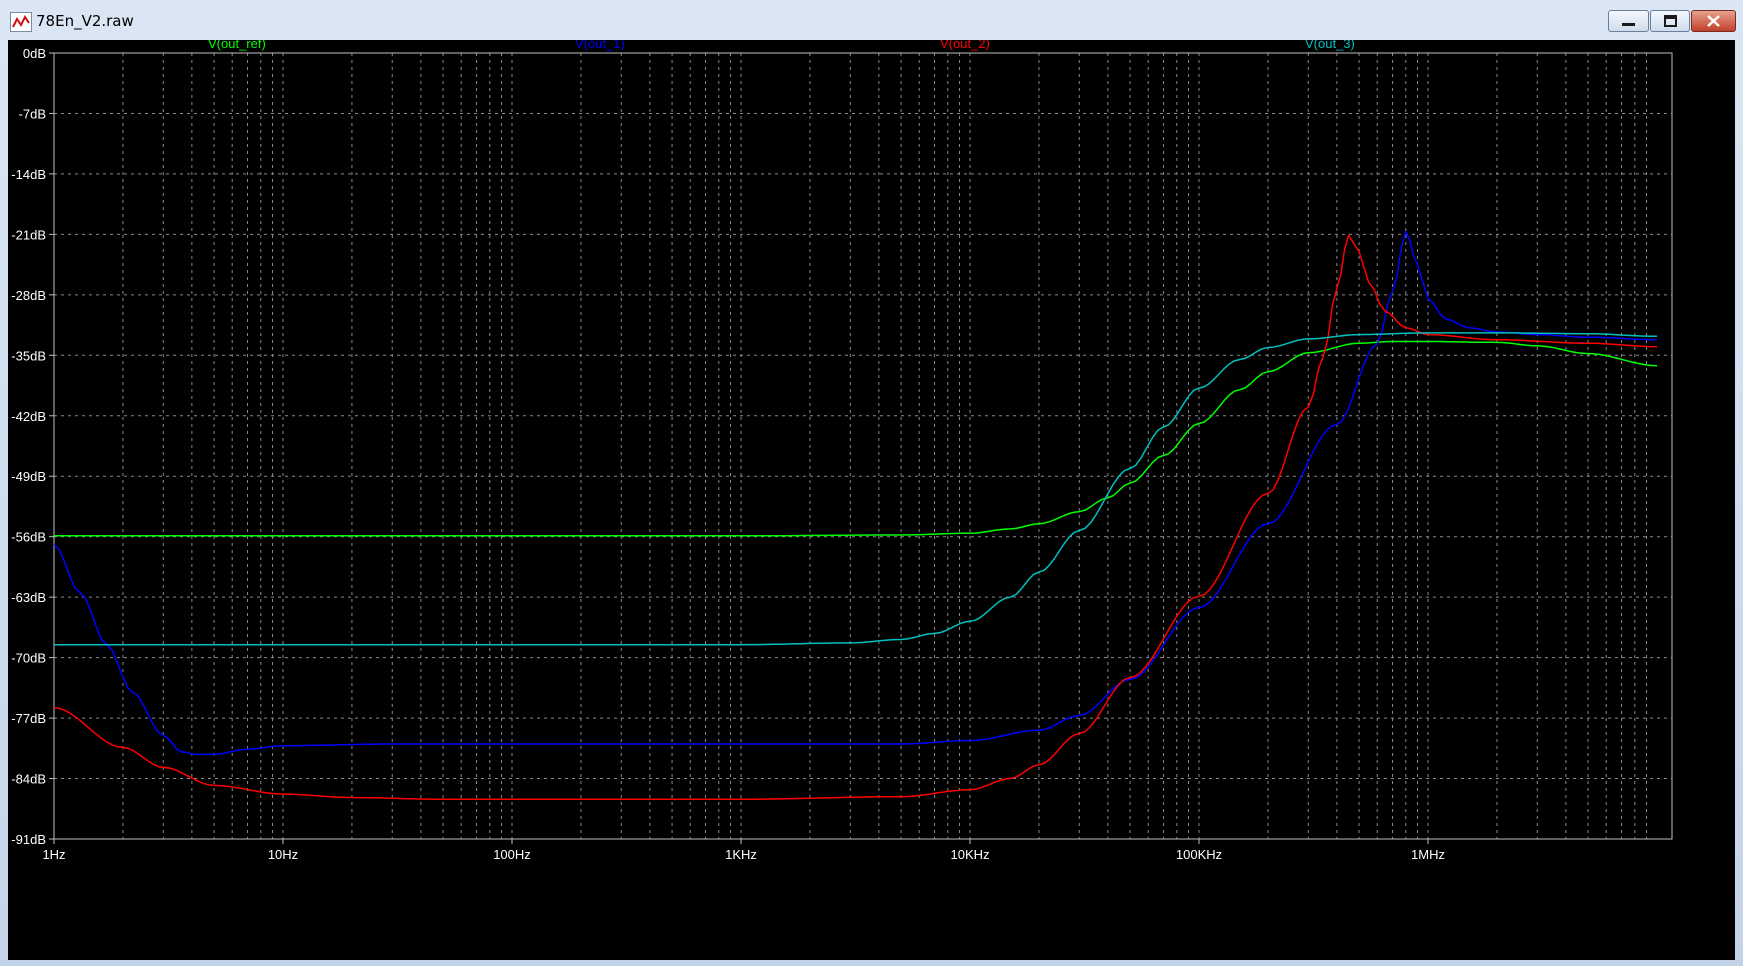 This screenshot has height=966, width=1743. What do you see at coordinates (28, 234) in the screenshot?
I see `y-tick-label: -21dB` at bounding box center [28, 234].